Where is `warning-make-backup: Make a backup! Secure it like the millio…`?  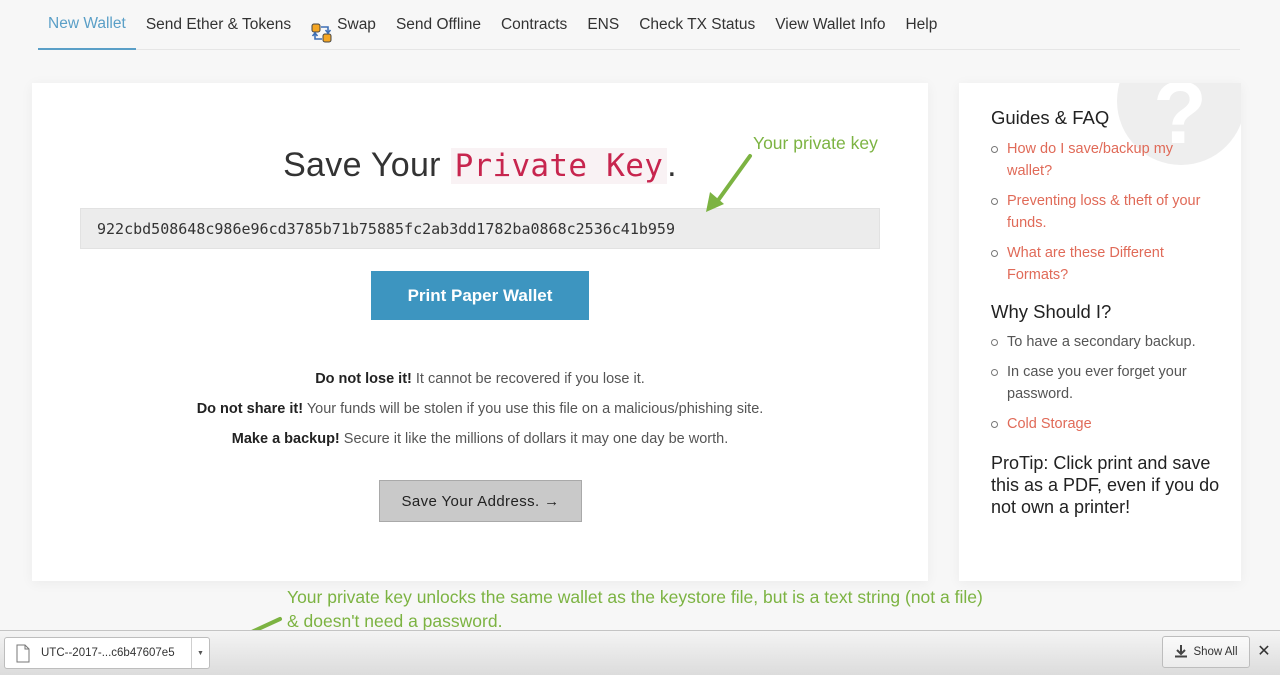
warning-make-backup: Make a backup! Secure it like the millio… is located at coordinates (480, 439).